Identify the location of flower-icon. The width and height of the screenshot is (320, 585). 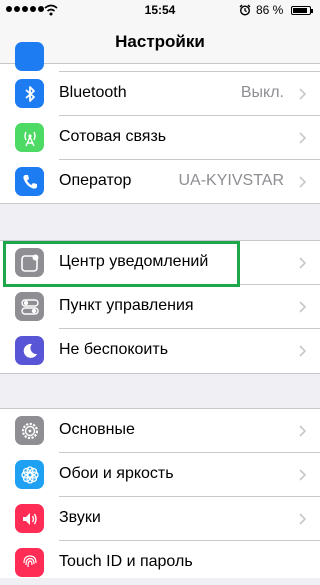
(29, 474).